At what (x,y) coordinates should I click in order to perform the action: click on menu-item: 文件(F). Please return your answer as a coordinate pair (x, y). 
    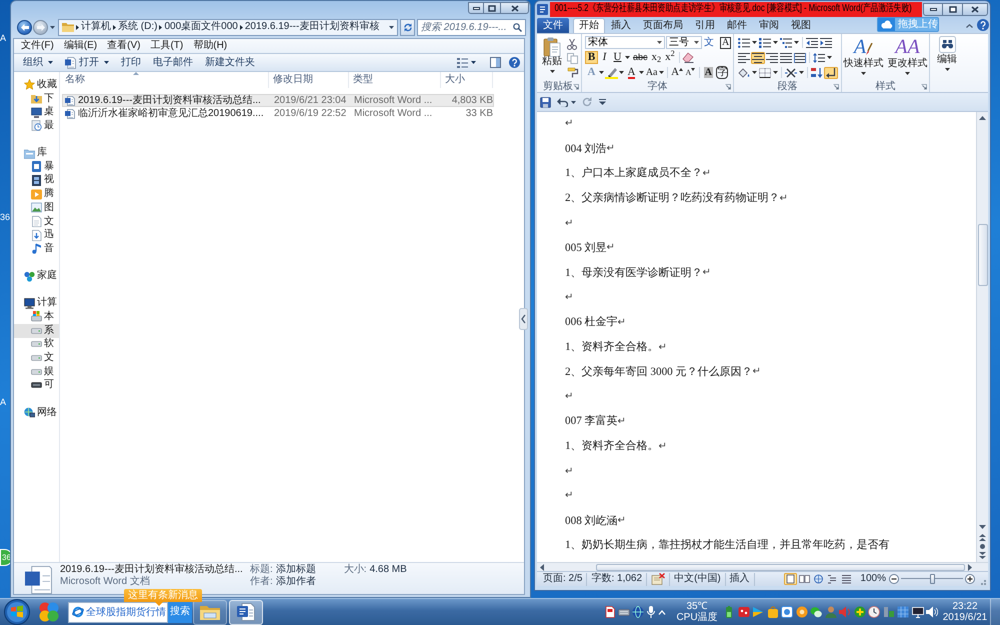
    Looking at the image, I should click on (37, 46).